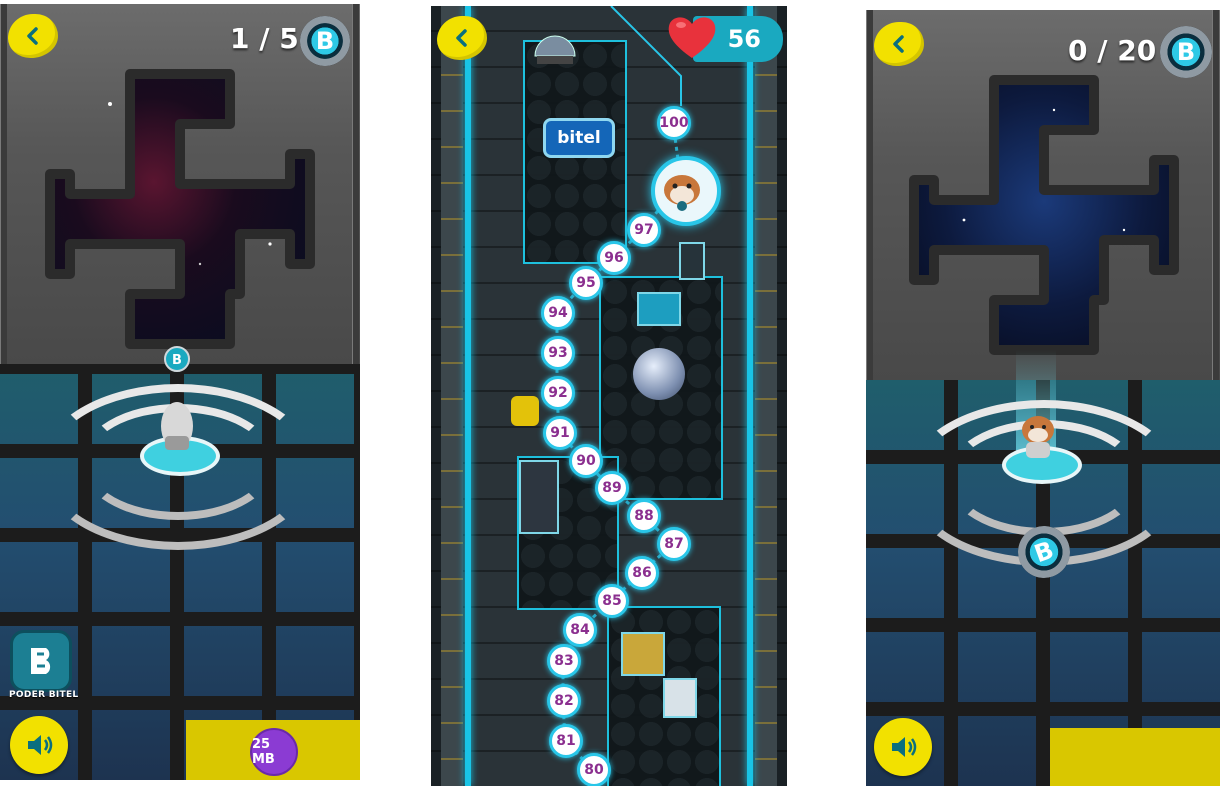  Describe the element at coordinates (692, 261) in the screenshot. I see `server-crate` at that location.